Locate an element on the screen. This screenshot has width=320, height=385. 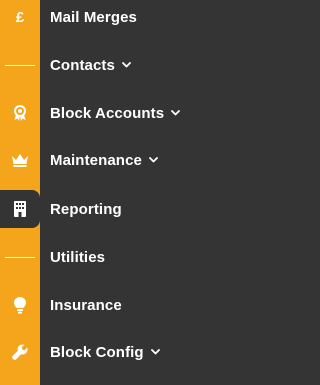
nav-item-label: Mail Merges is located at coordinates (93, 17).